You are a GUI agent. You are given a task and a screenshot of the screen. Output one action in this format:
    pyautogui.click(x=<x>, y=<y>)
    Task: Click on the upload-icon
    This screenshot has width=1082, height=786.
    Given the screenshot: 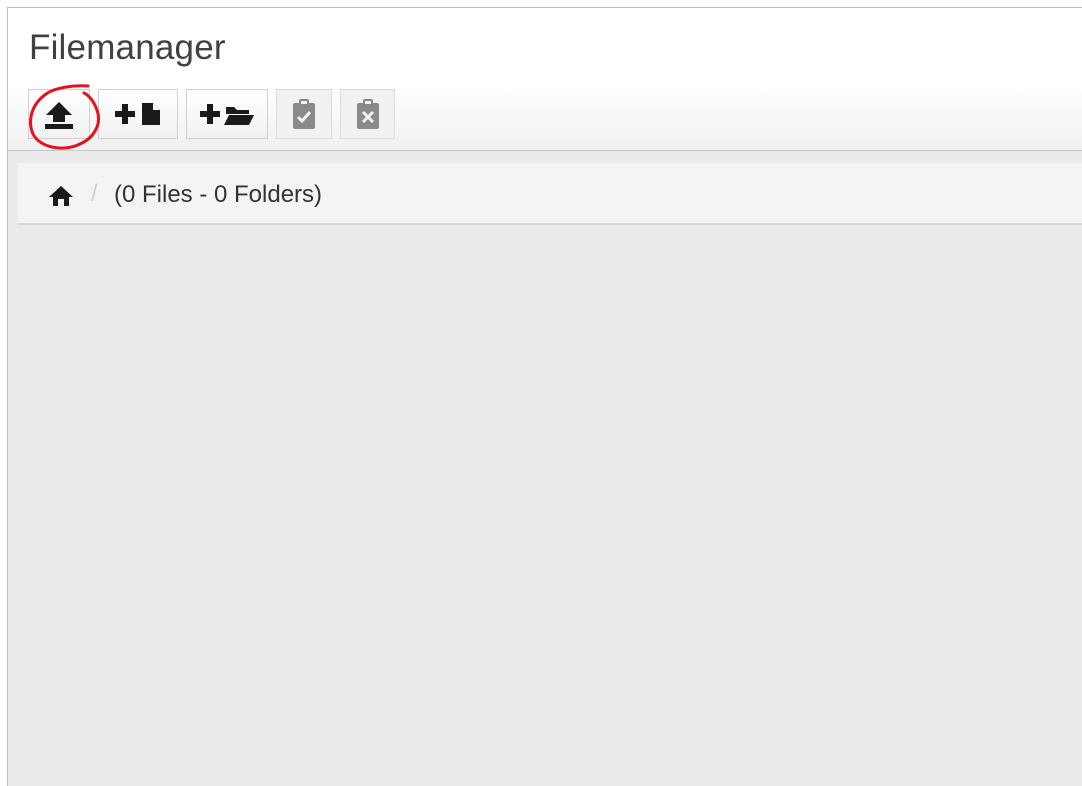 What is the action you would take?
    pyautogui.click(x=59, y=114)
    